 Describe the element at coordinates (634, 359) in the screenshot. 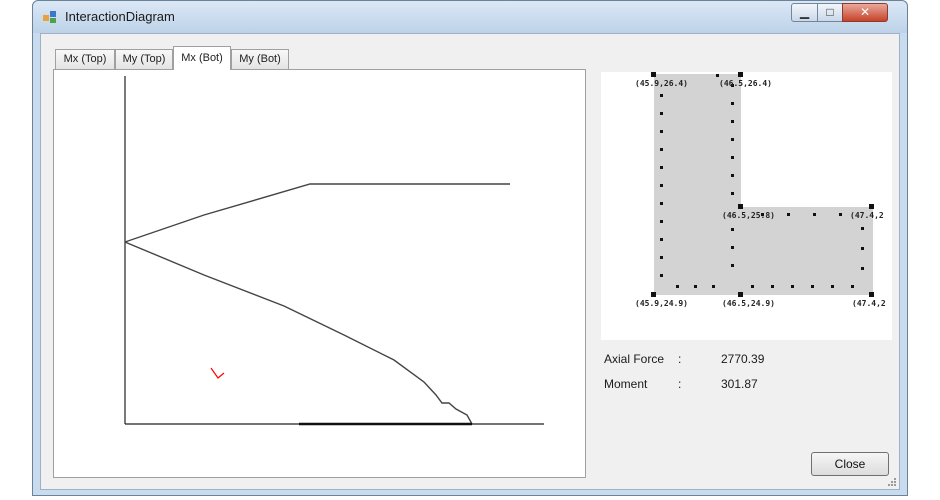

I see `axial-force-label: Axial Force` at that location.